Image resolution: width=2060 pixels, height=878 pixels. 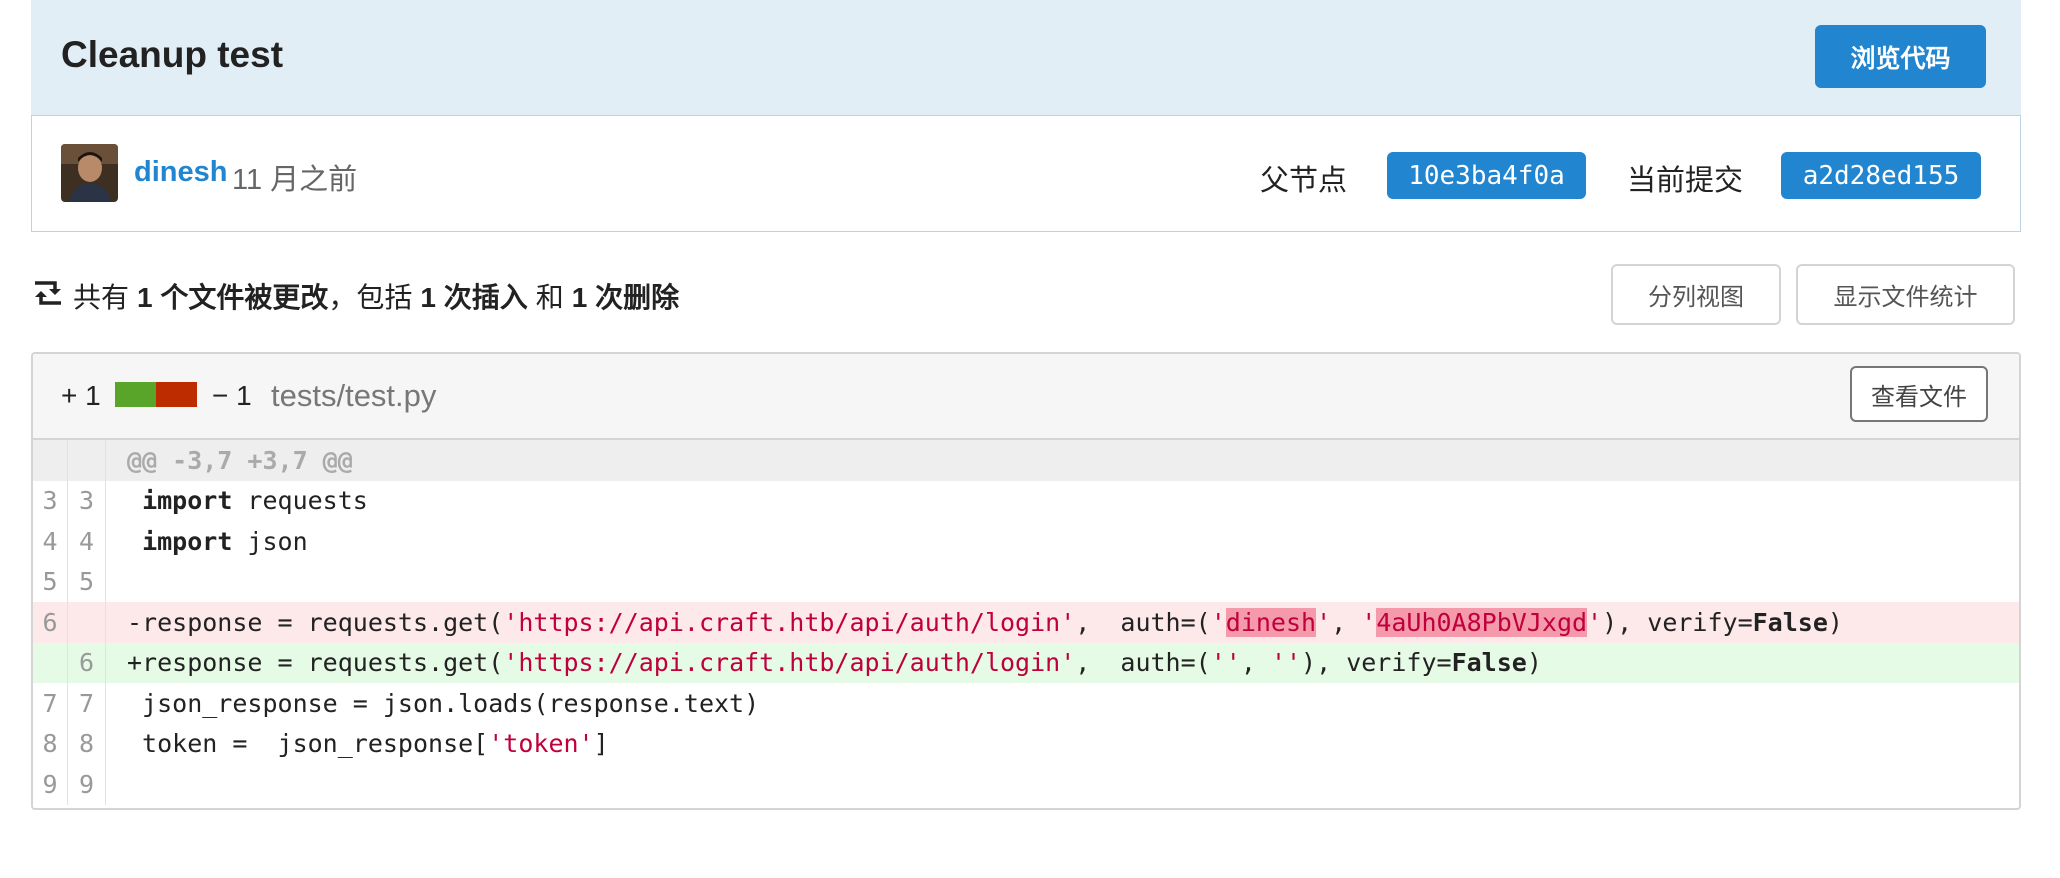 What do you see at coordinates (1919, 394) in the screenshot?
I see `view-file-button: 查看文件` at bounding box center [1919, 394].